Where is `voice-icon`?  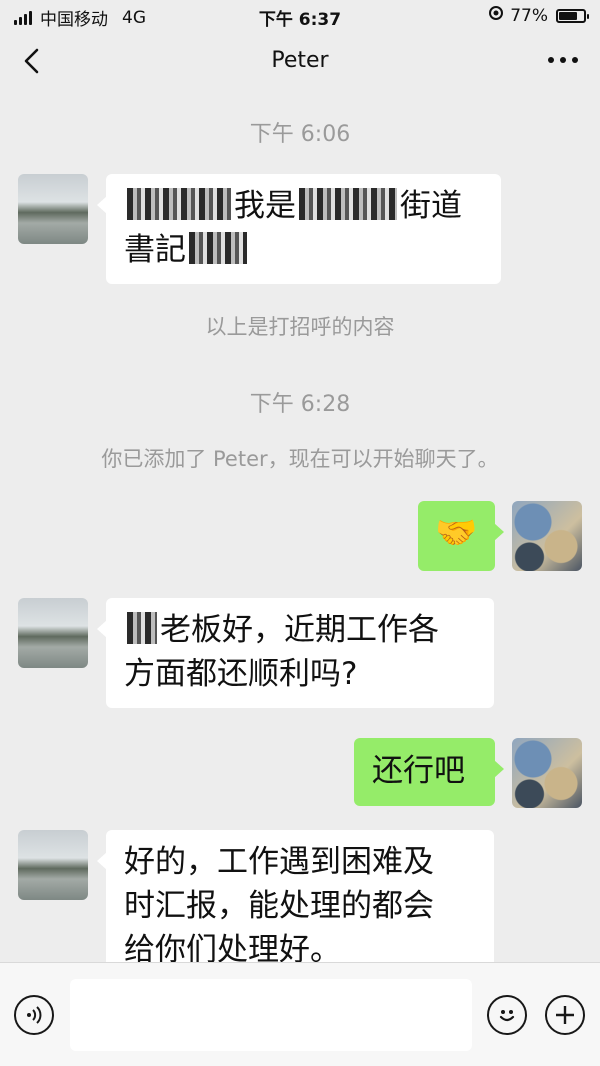 voice-icon is located at coordinates (34, 1015).